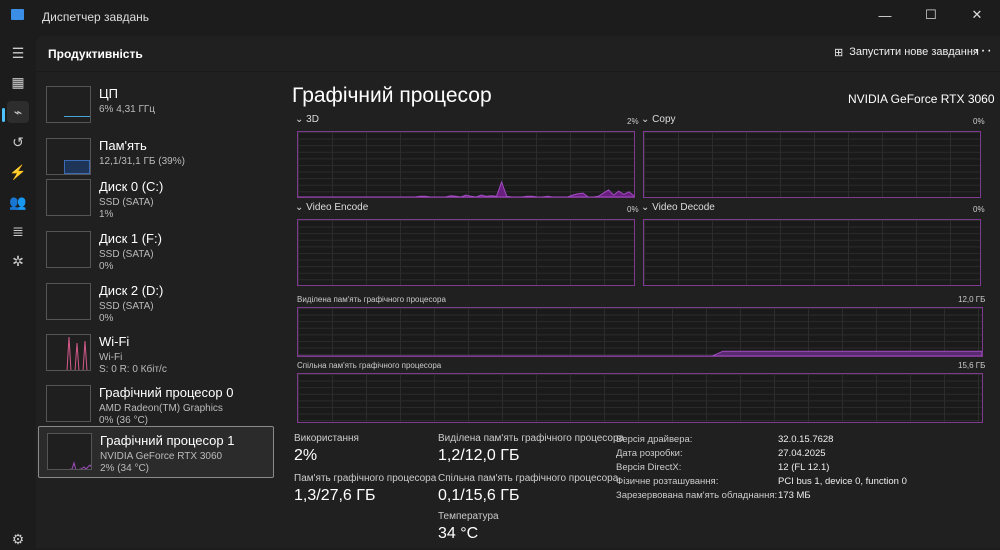  Describe the element at coordinates (18, 261) in the screenshot. I see `services-icon: ✲` at that location.